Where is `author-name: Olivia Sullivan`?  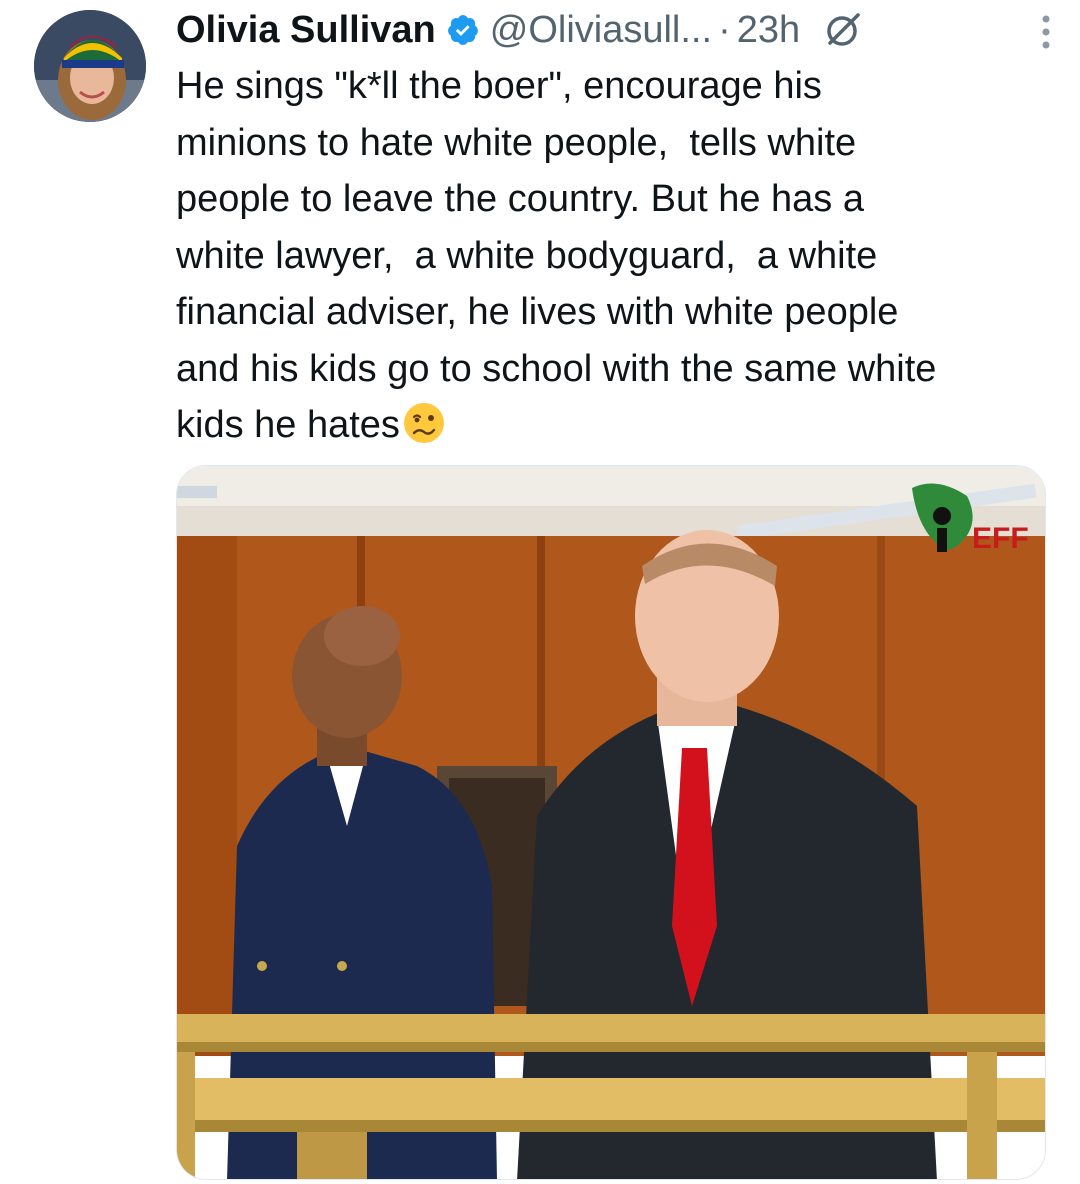
author-name: Olivia Sullivan is located at coordinates (306, 30).